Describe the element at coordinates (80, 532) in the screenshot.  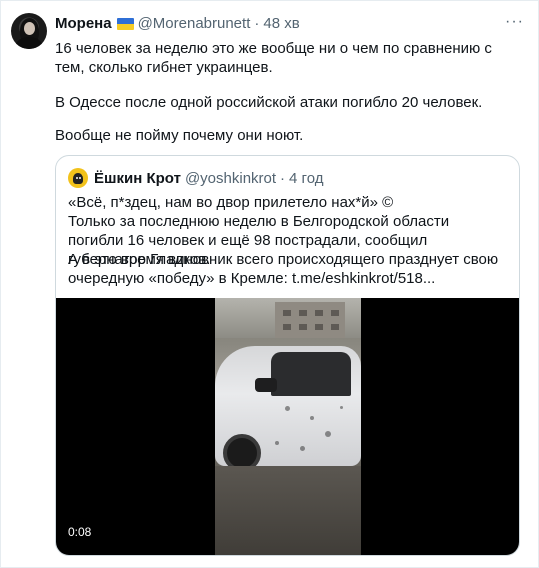
I see `video-duration: 0:08` at that location.